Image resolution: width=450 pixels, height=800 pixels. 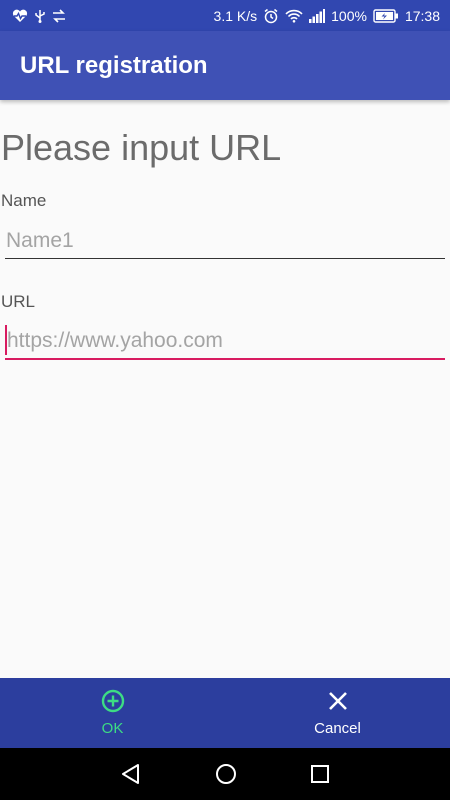 What do you see at coordinates (113, 703) in the screenshot?
I see `add-circle-icon` at bounding box center [113, 703].